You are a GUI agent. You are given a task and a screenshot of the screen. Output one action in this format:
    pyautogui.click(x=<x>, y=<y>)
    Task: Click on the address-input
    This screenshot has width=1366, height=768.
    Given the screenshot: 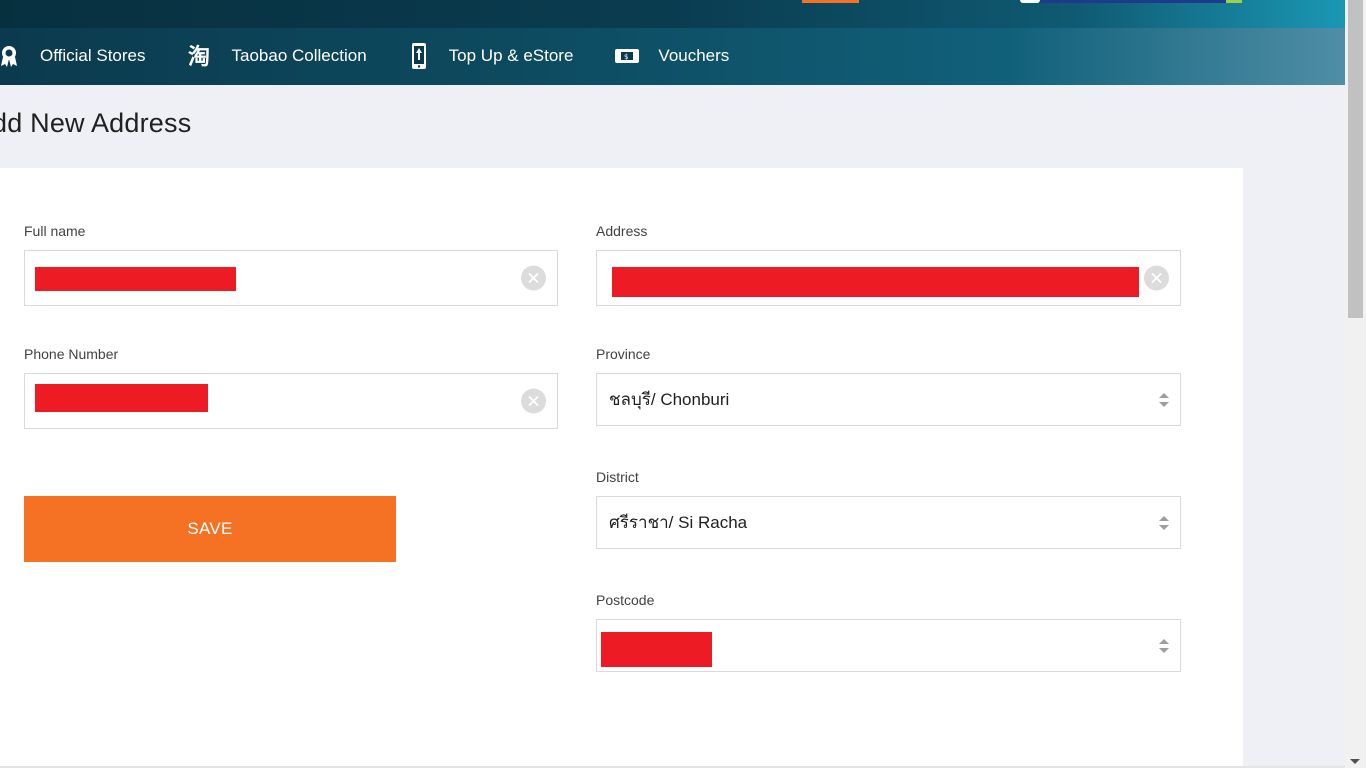 What is the action you would take?
    pyautogui.click(x=888, y=278)
    